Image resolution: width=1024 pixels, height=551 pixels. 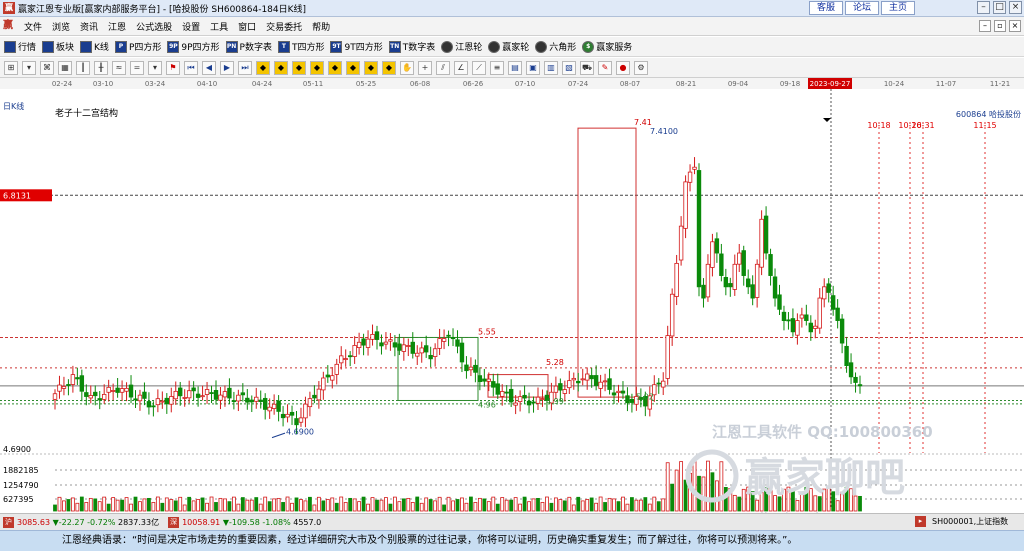 I want to click on save-icon: ▣, so click(x=533, y=67).